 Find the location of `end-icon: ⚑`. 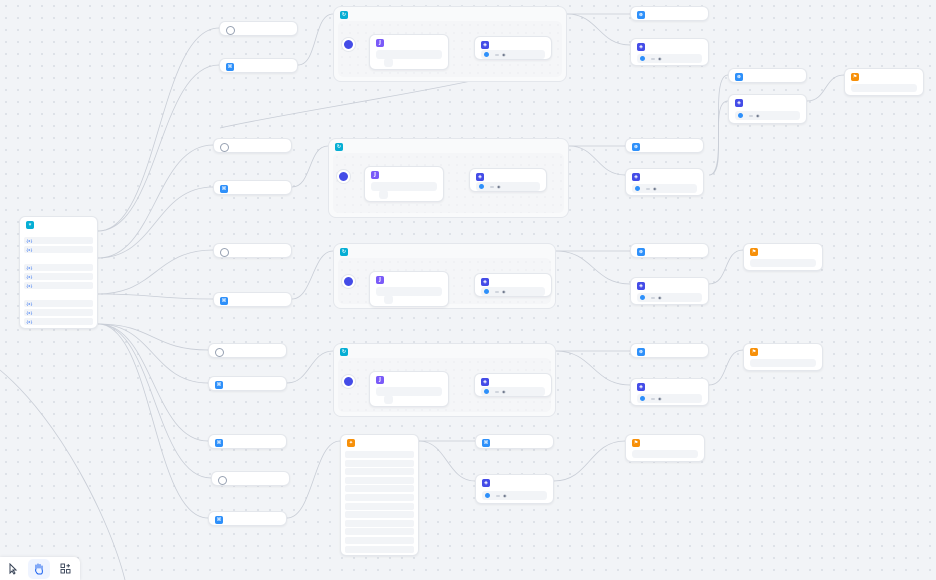

end-icon: ⚑ is located at coordinates (754, 352).